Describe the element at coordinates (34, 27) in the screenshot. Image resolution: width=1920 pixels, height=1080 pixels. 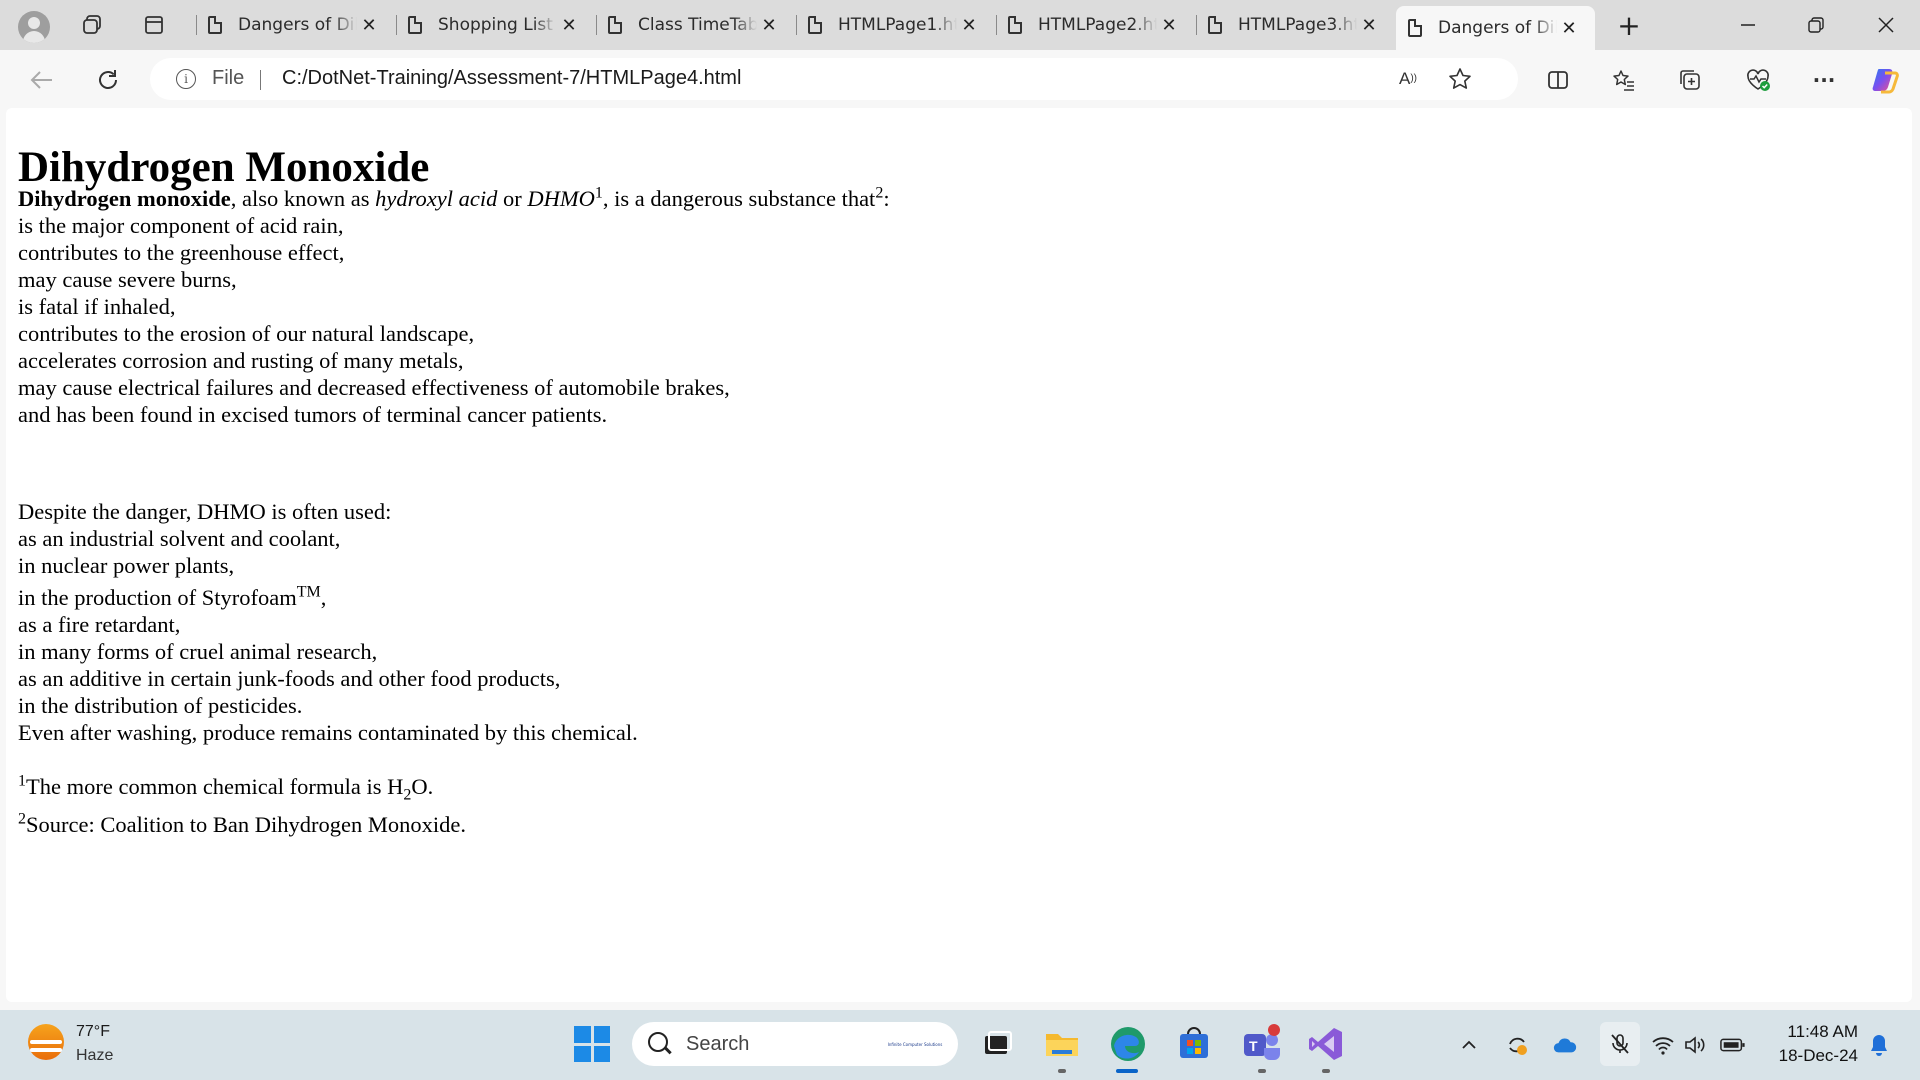
I see `profile-avatar` at that location.